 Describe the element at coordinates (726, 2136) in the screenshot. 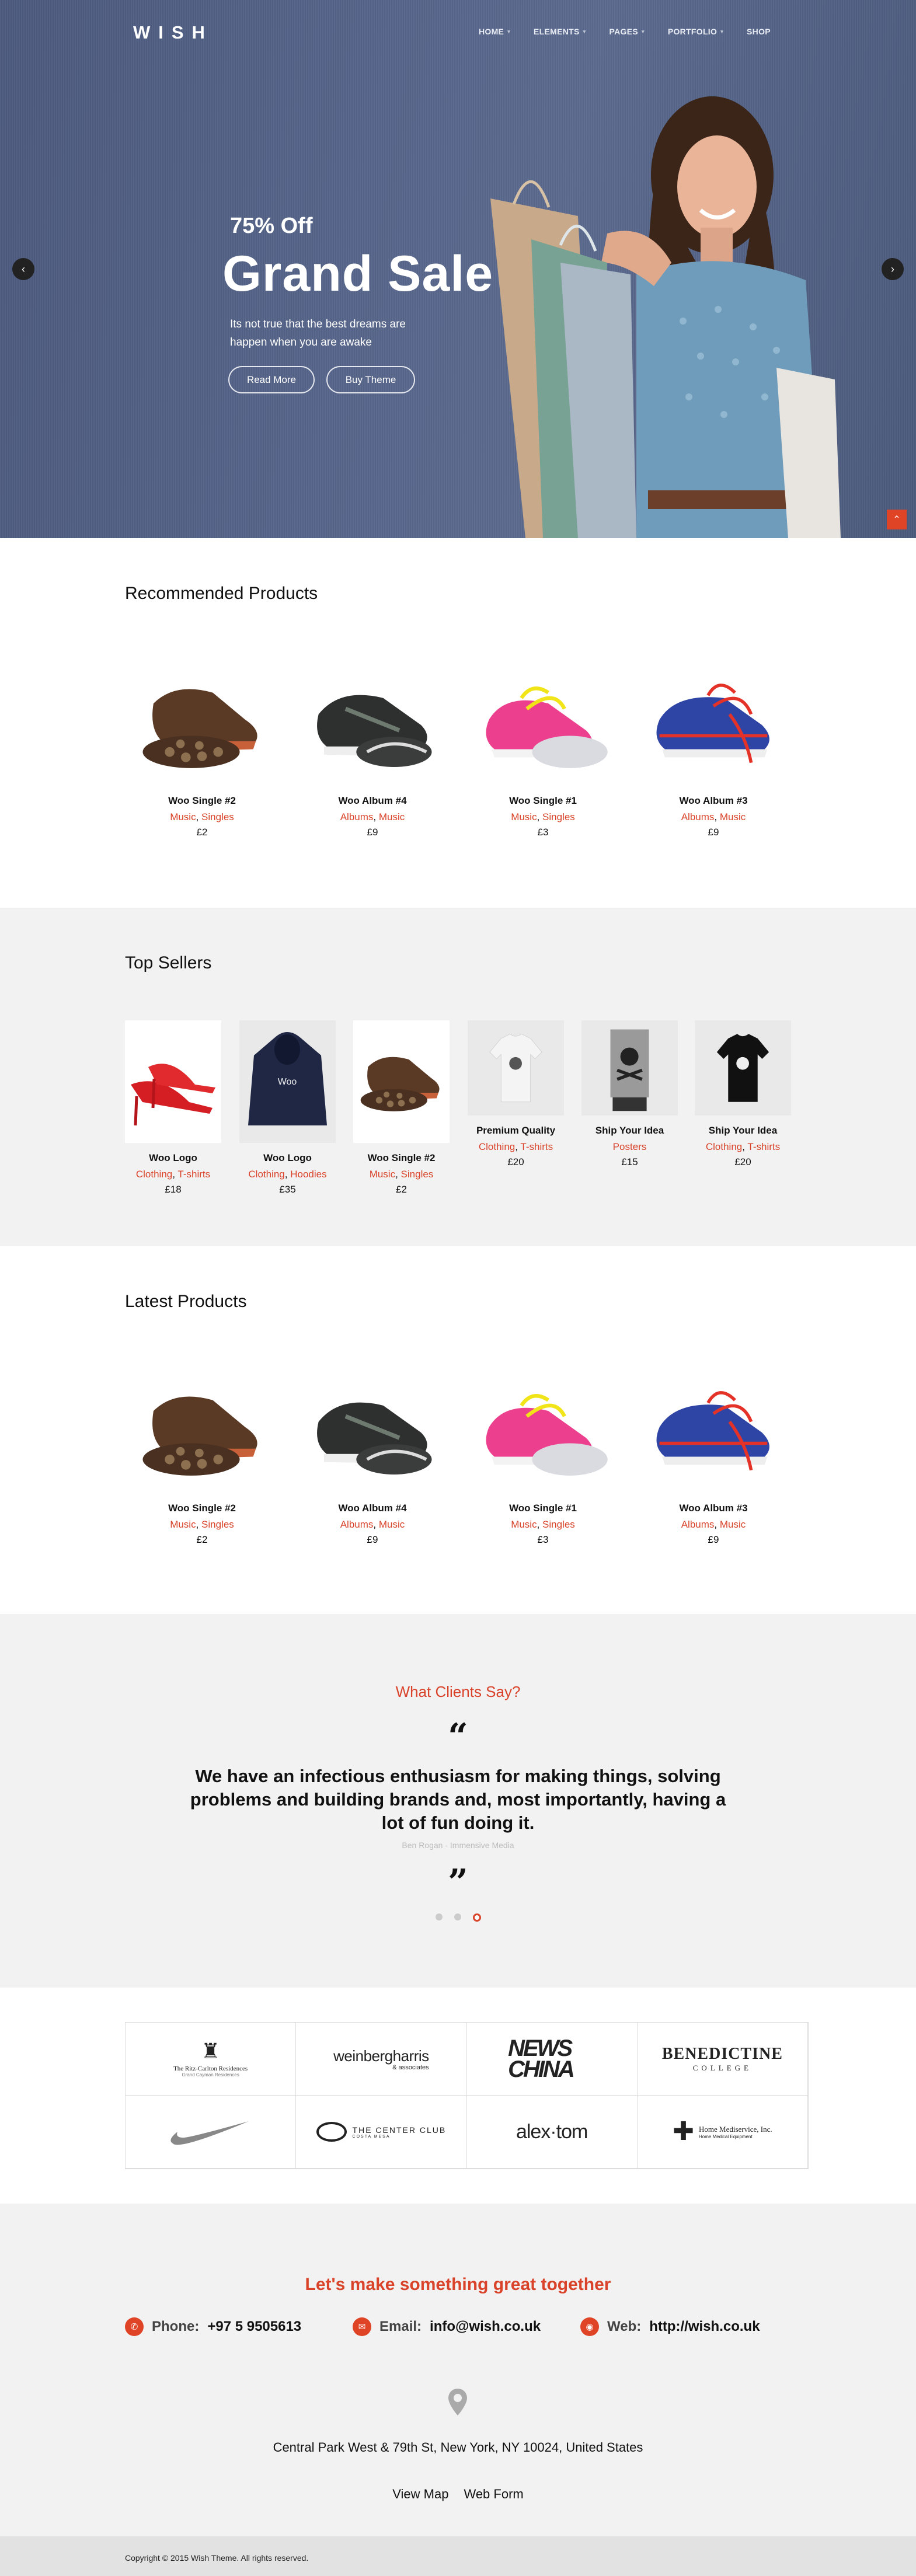

I see `client-sub: Home Medical Equipment` at that location.